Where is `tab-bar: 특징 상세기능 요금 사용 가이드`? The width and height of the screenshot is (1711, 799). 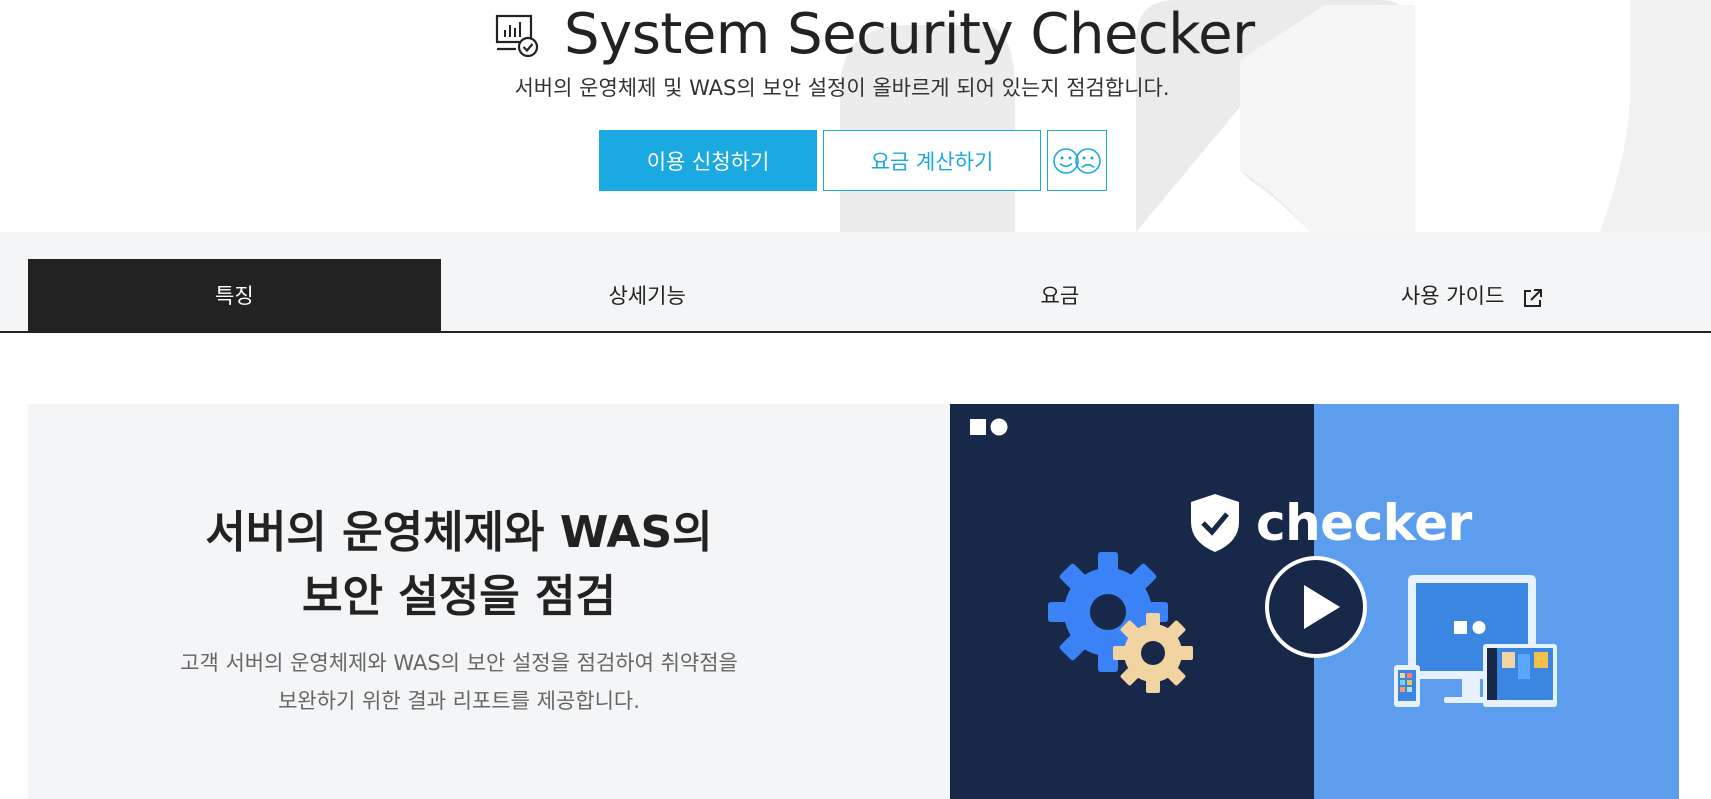
tab-bar: 특징 상세기능 요금 사용 가이드 is located at coordinates (855, 282).